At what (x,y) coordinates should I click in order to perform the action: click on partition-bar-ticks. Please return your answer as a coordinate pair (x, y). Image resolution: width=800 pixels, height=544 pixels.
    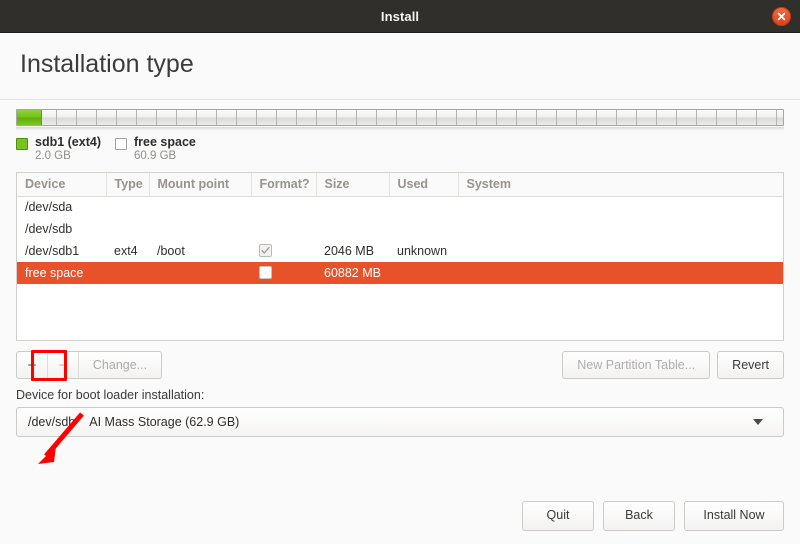
    Looking at the image, I should click on (400, 117).